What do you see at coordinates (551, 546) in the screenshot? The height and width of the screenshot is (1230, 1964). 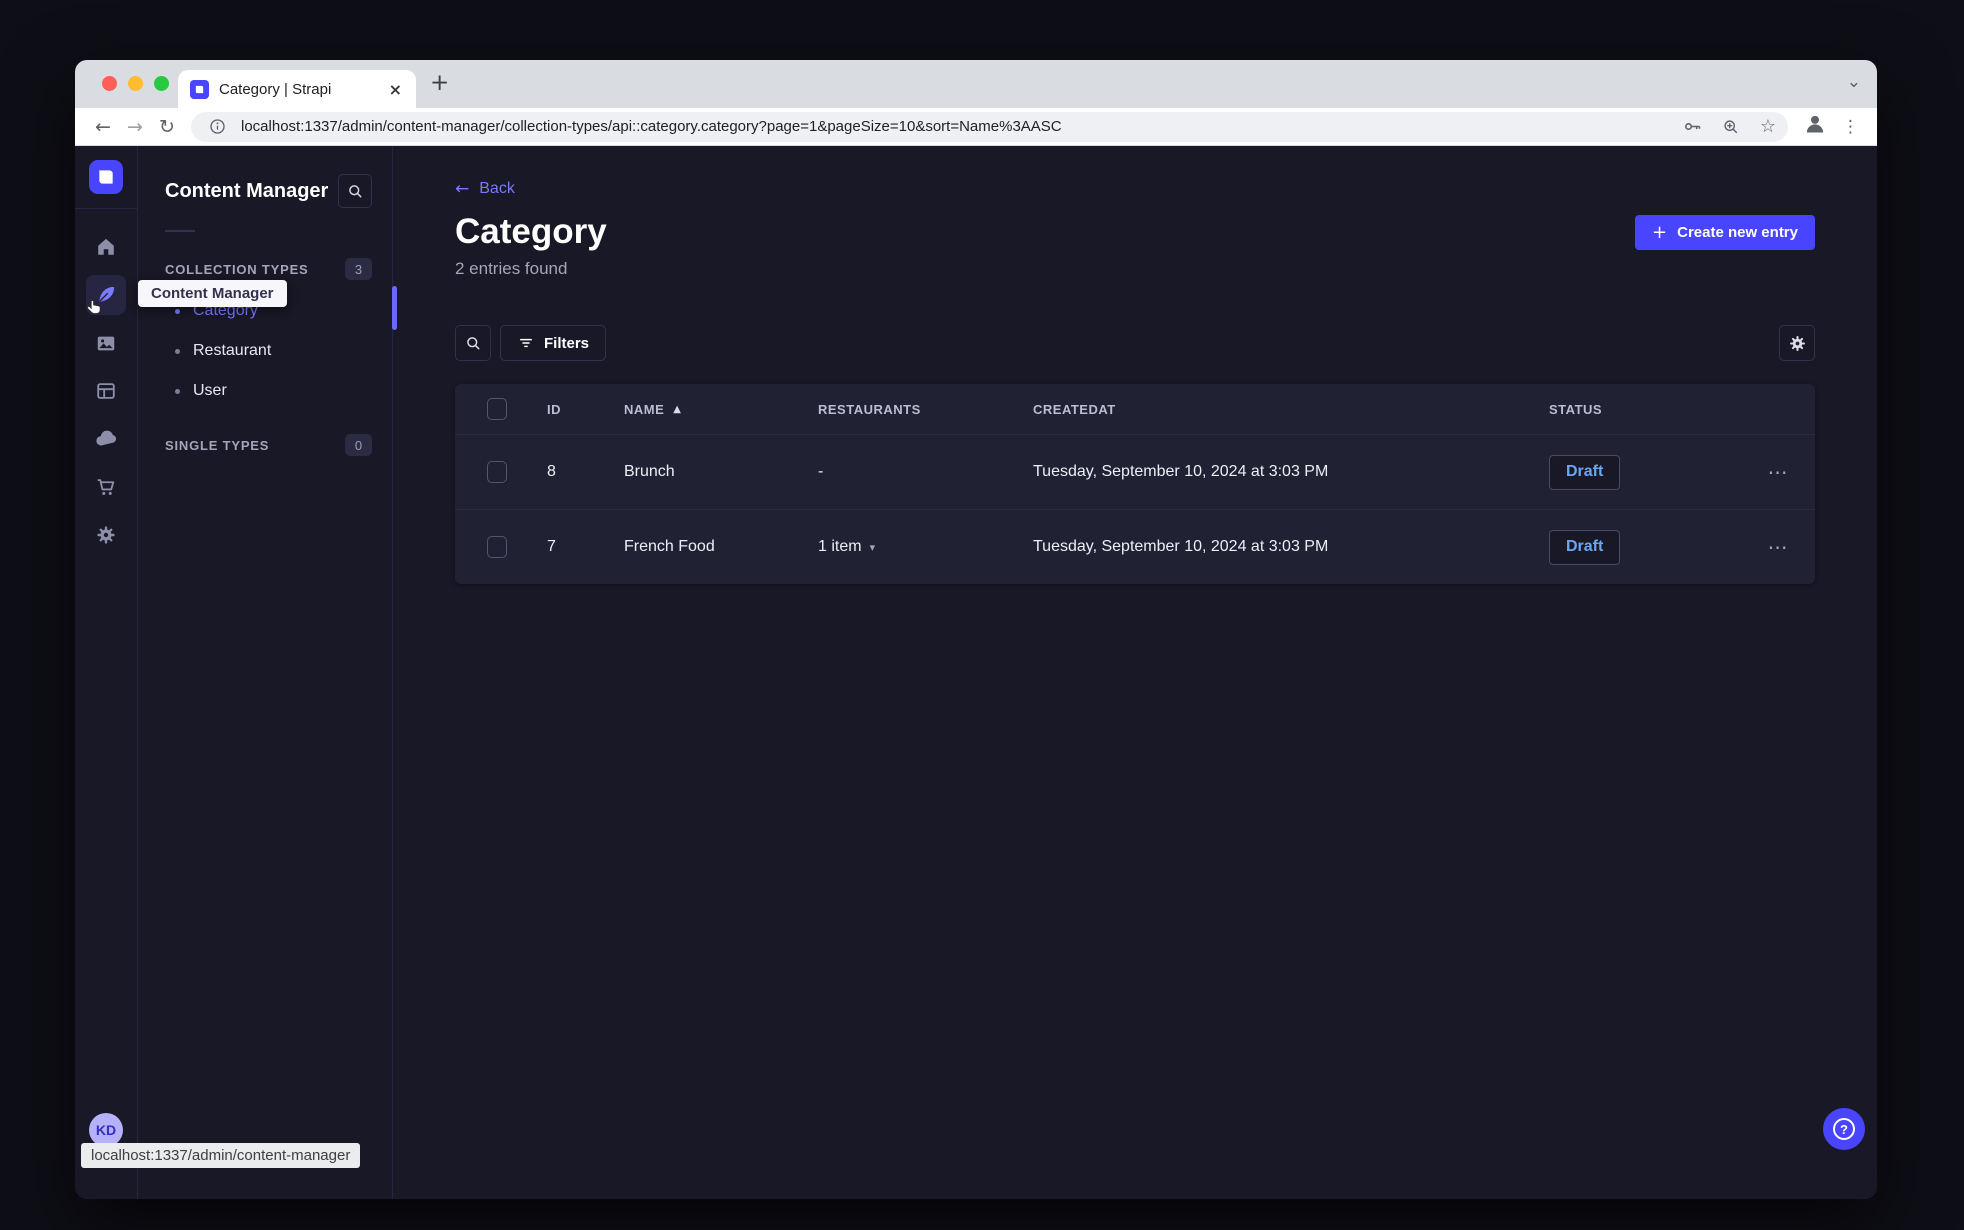 I see `cell-id: 7` at bounding box center [551, 546].